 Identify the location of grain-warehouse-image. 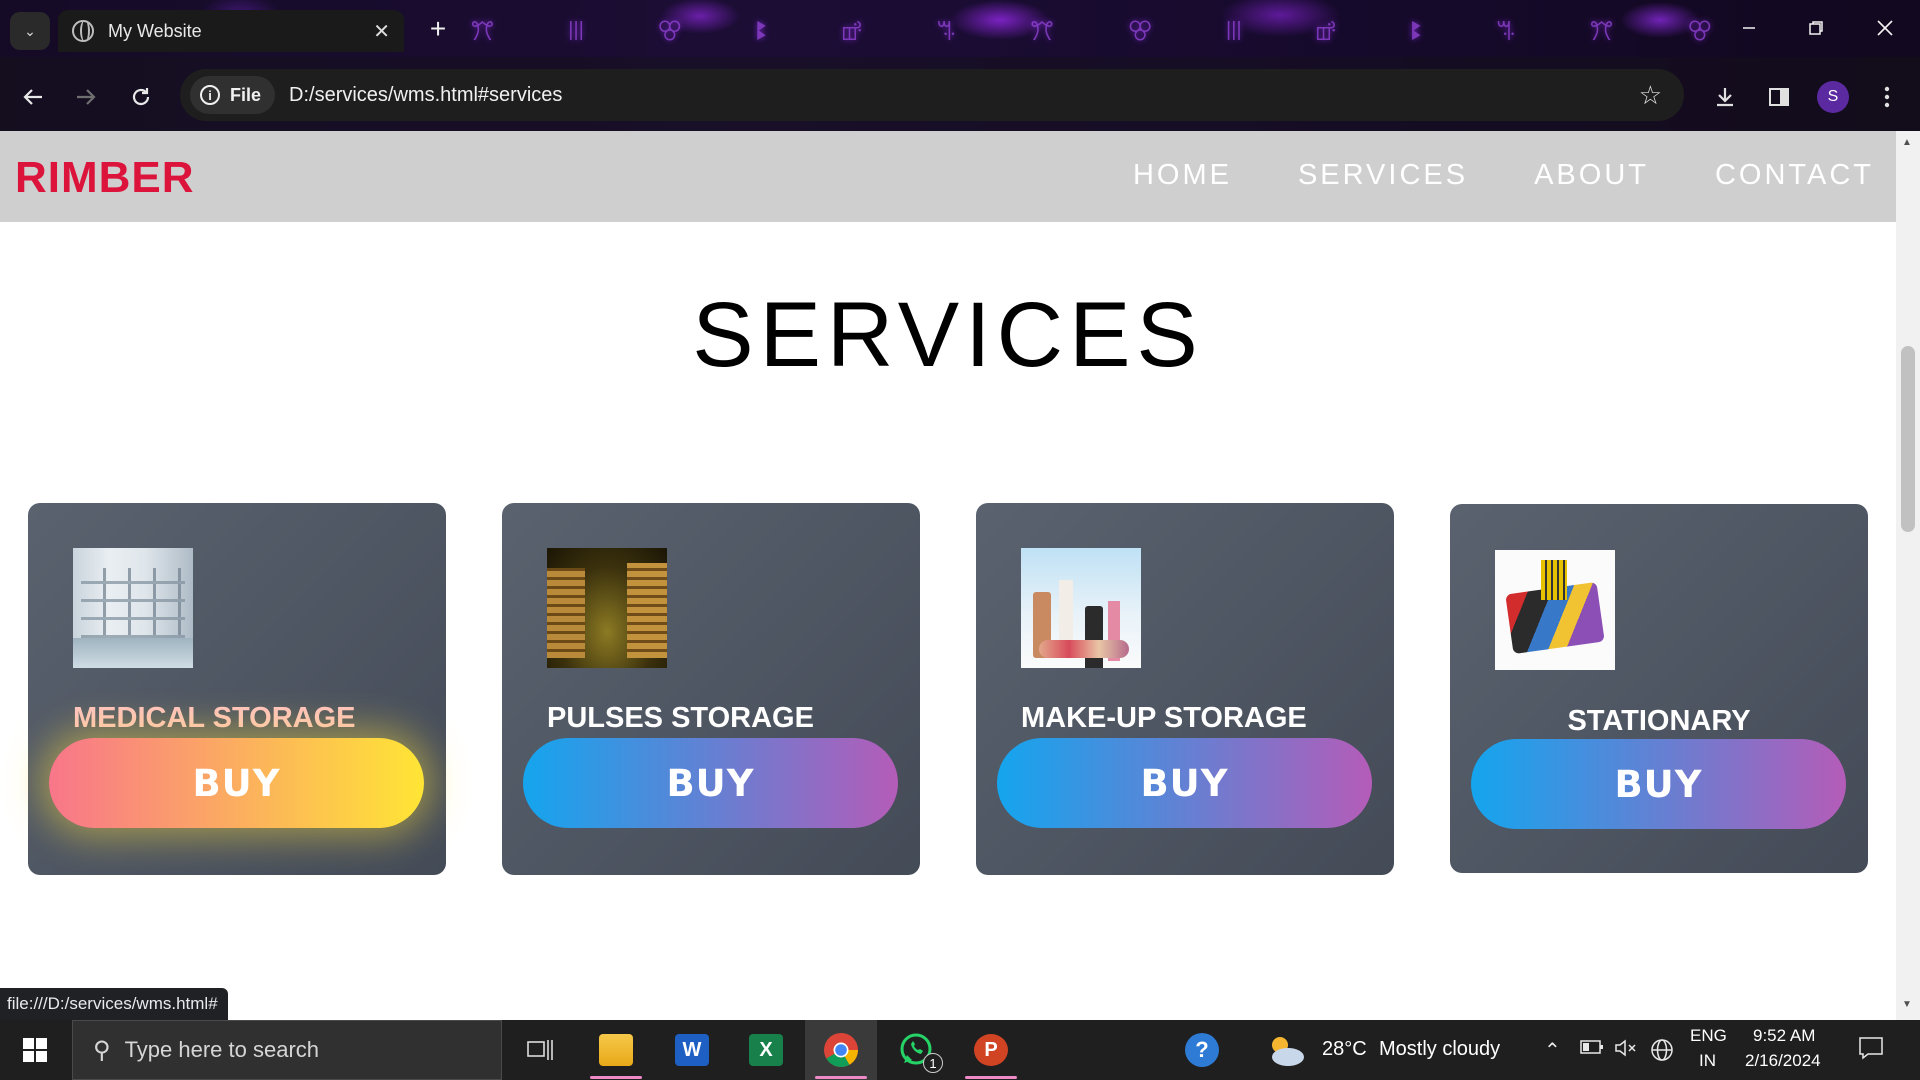
(607, 608).